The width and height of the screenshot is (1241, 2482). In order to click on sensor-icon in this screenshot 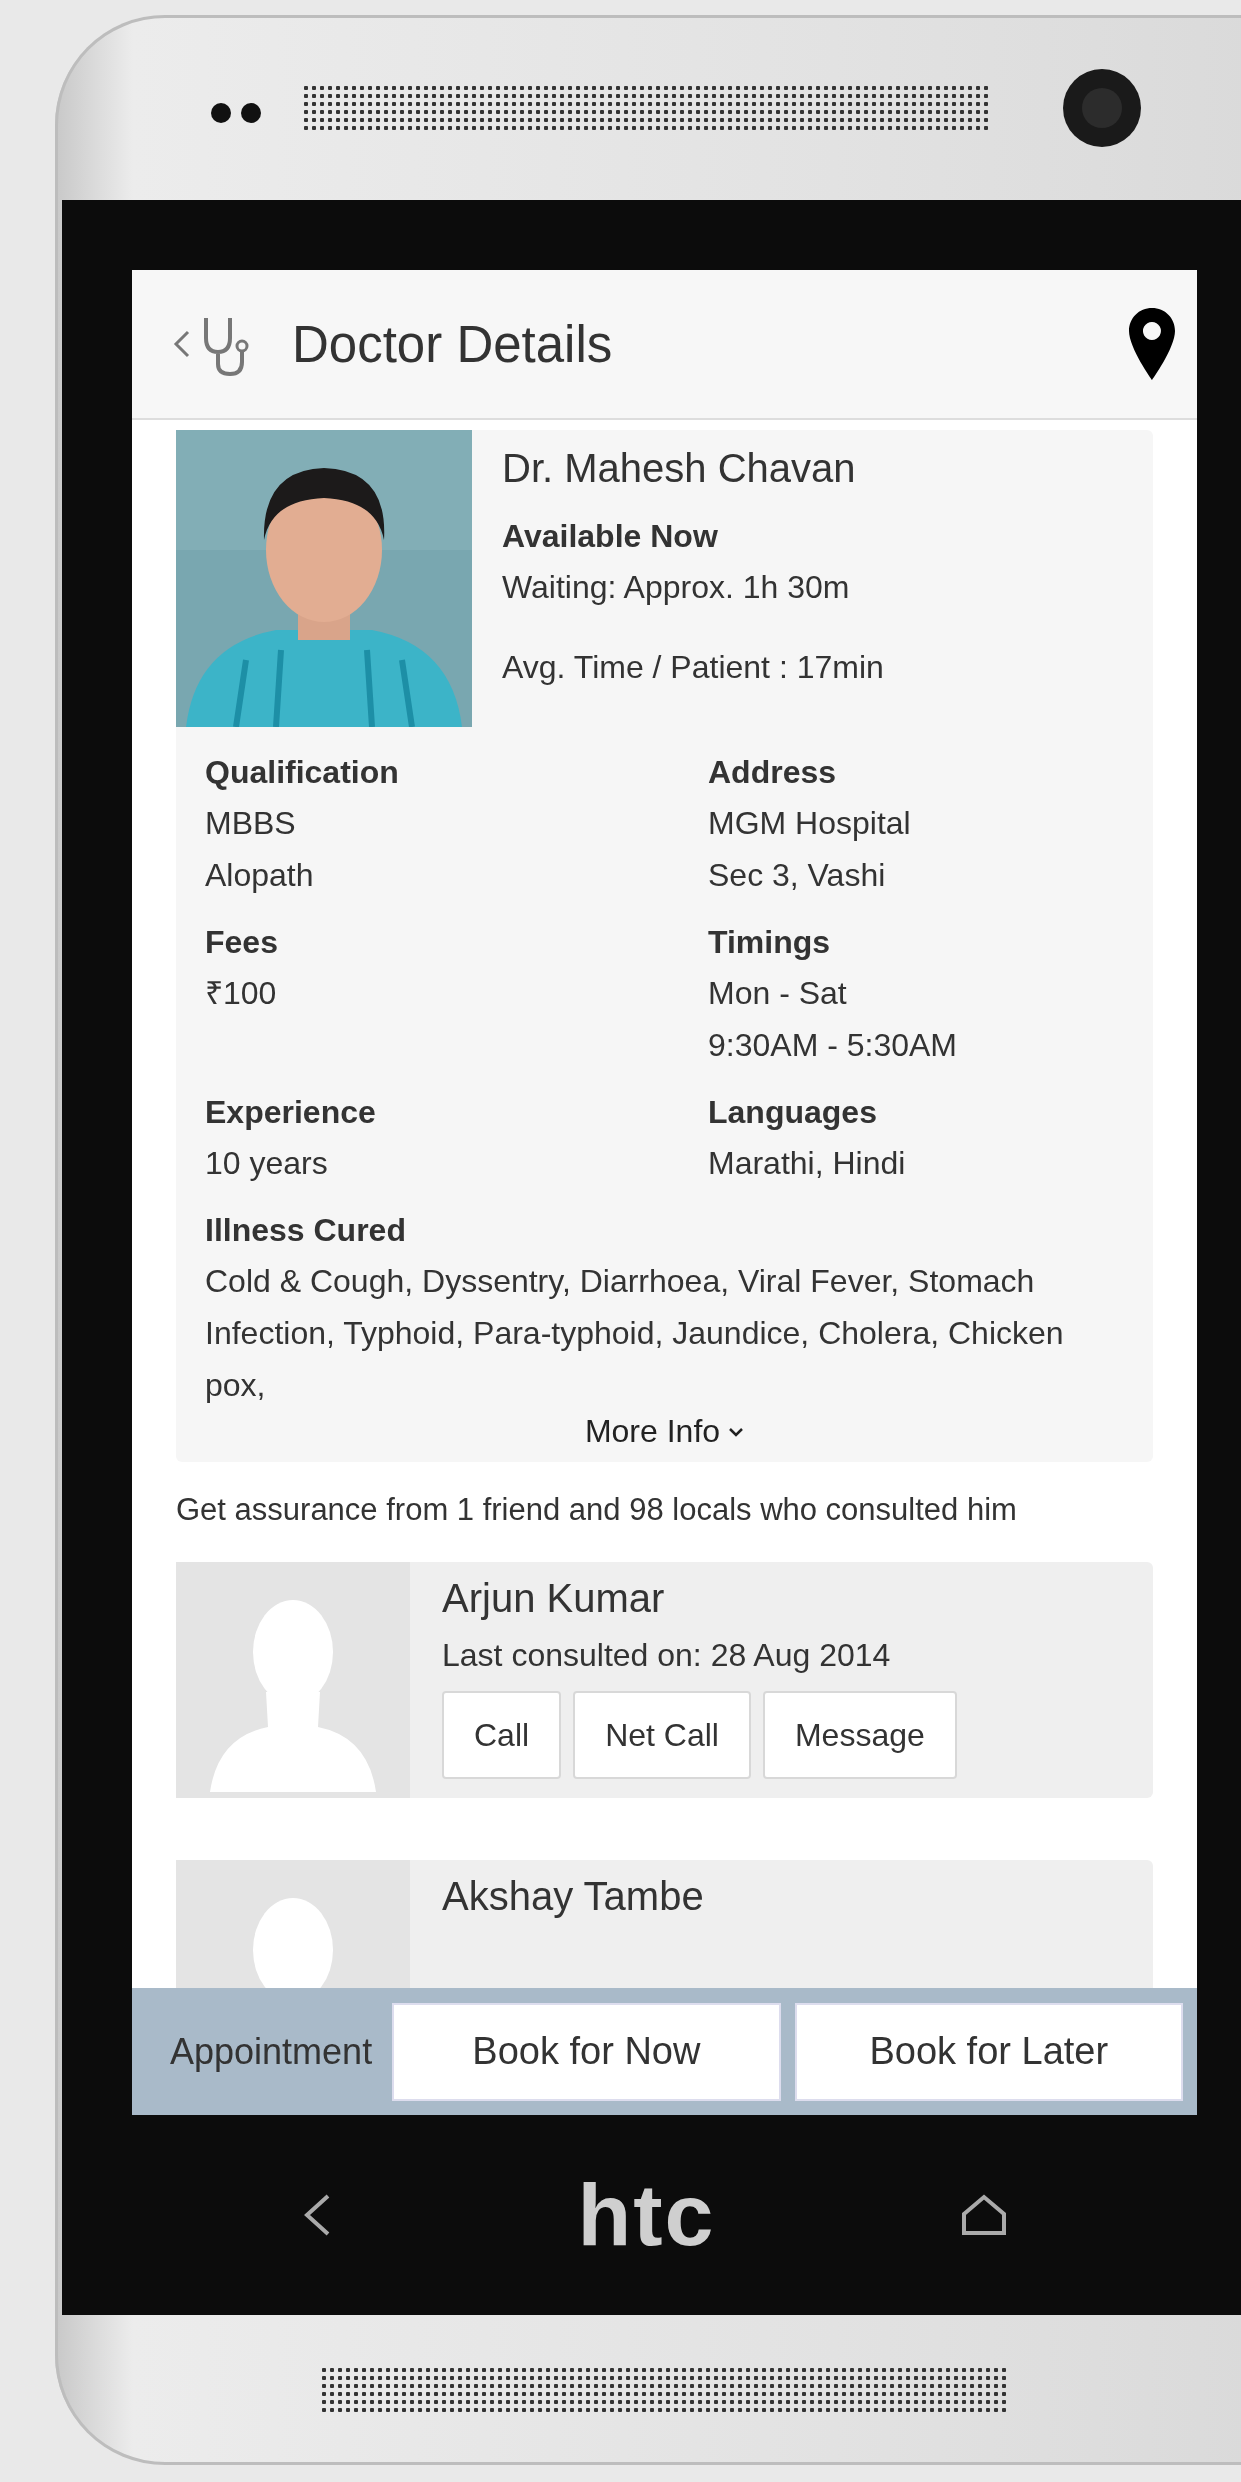, I will do `click(236, 112)`.